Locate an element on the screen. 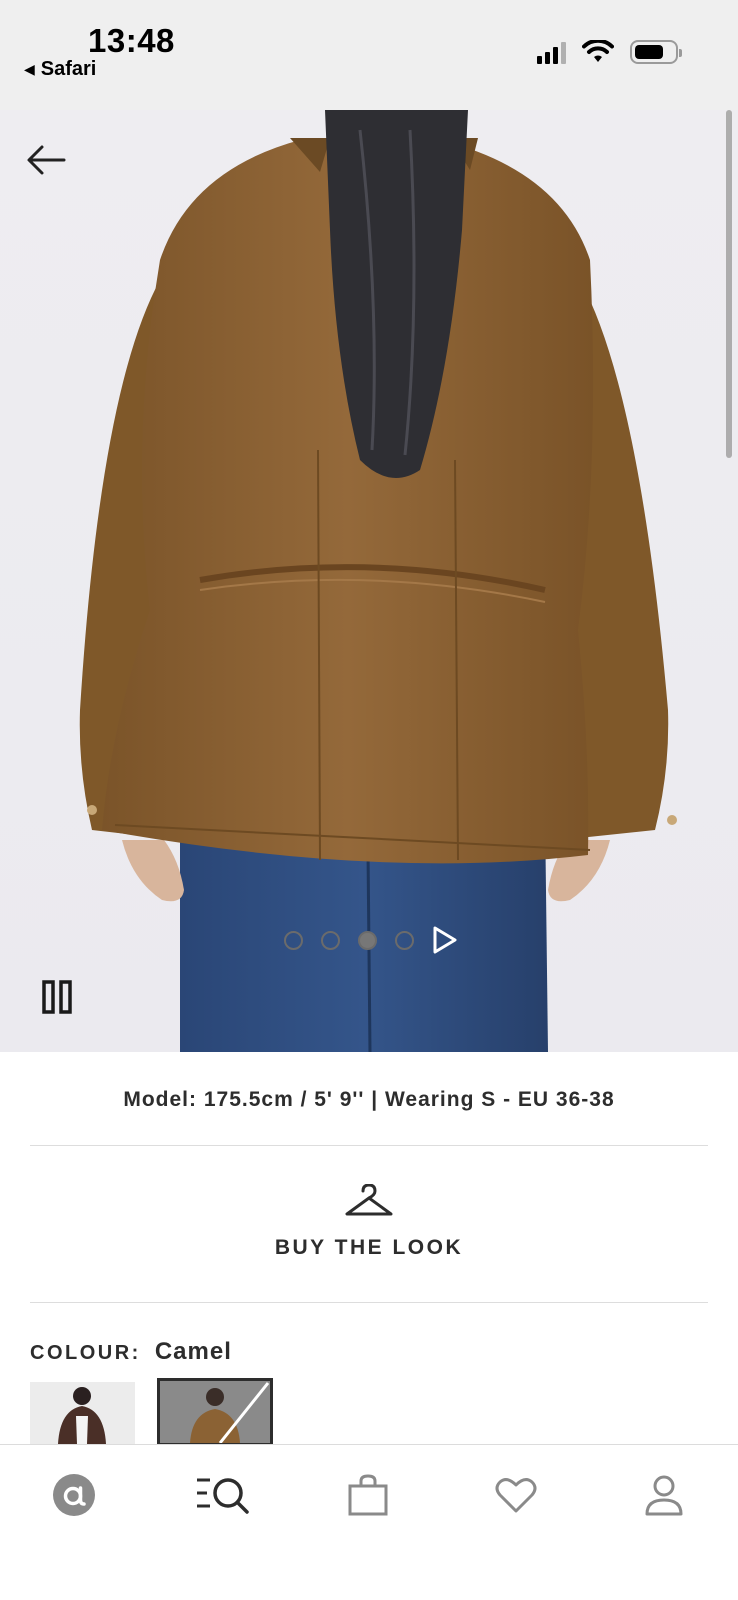 This screenshot has height=1600, width=738. colour-row: COLOUR: Camel is located at coordinates (131, 1352).